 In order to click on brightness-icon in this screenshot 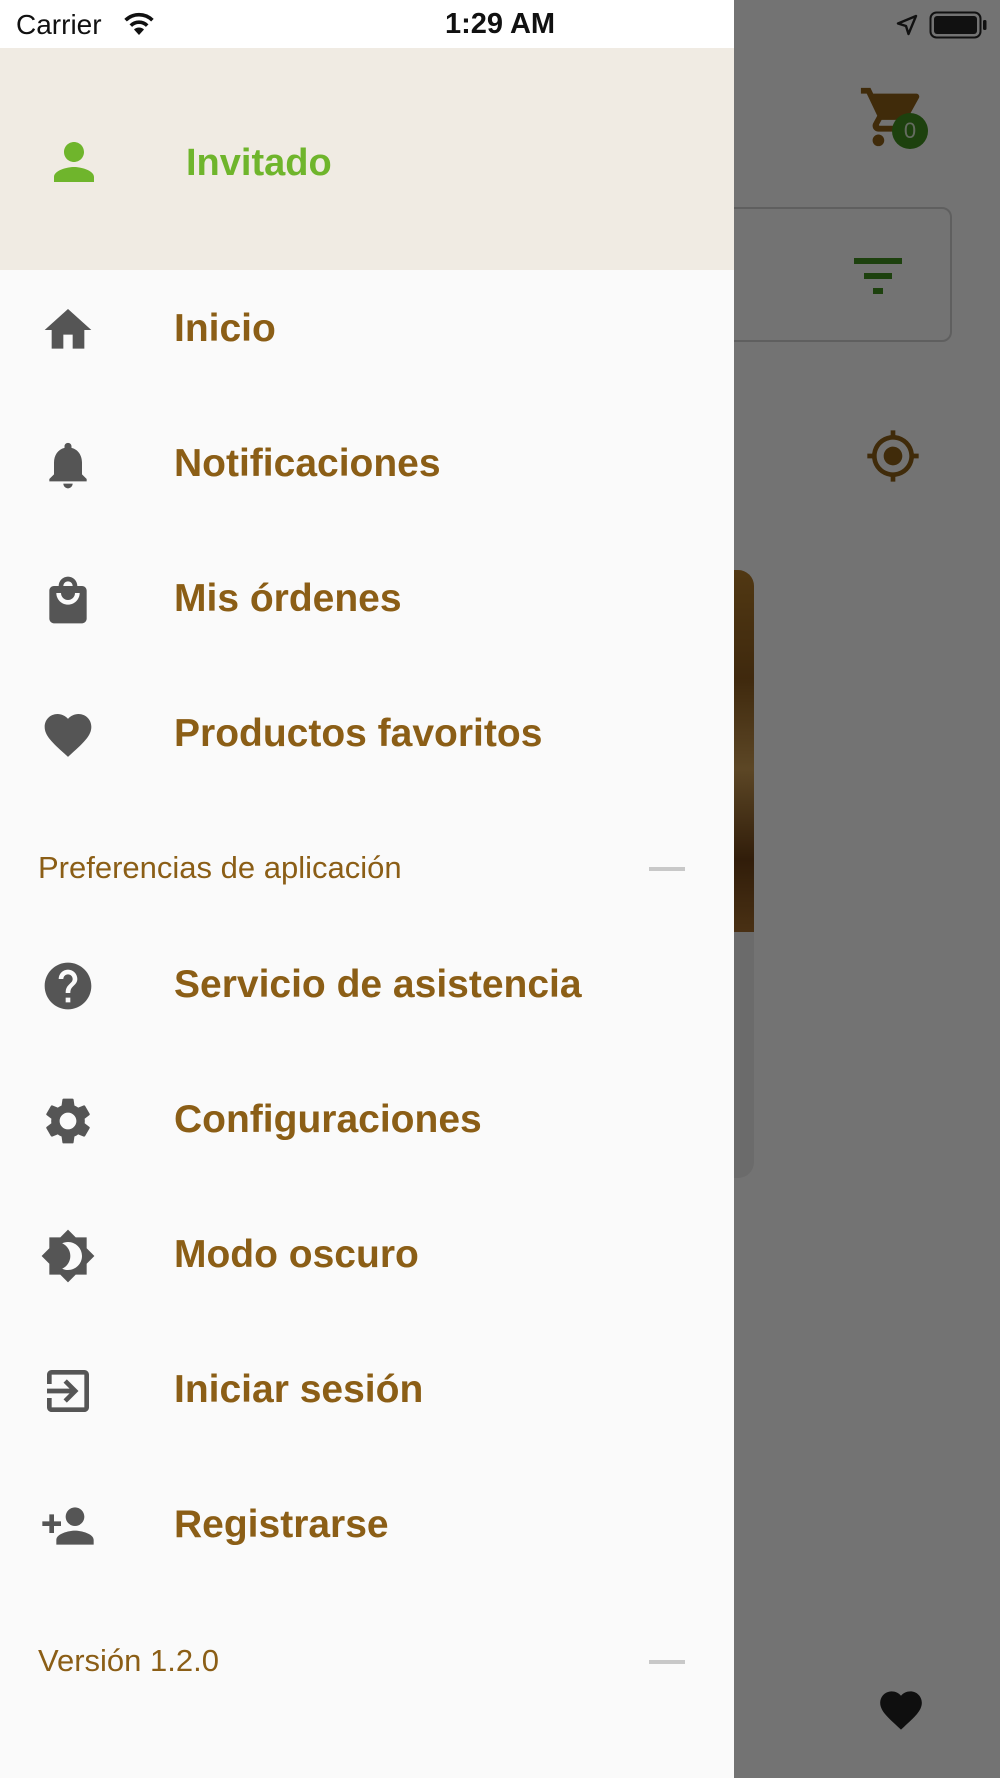, I will do `click(68, 1256)`.